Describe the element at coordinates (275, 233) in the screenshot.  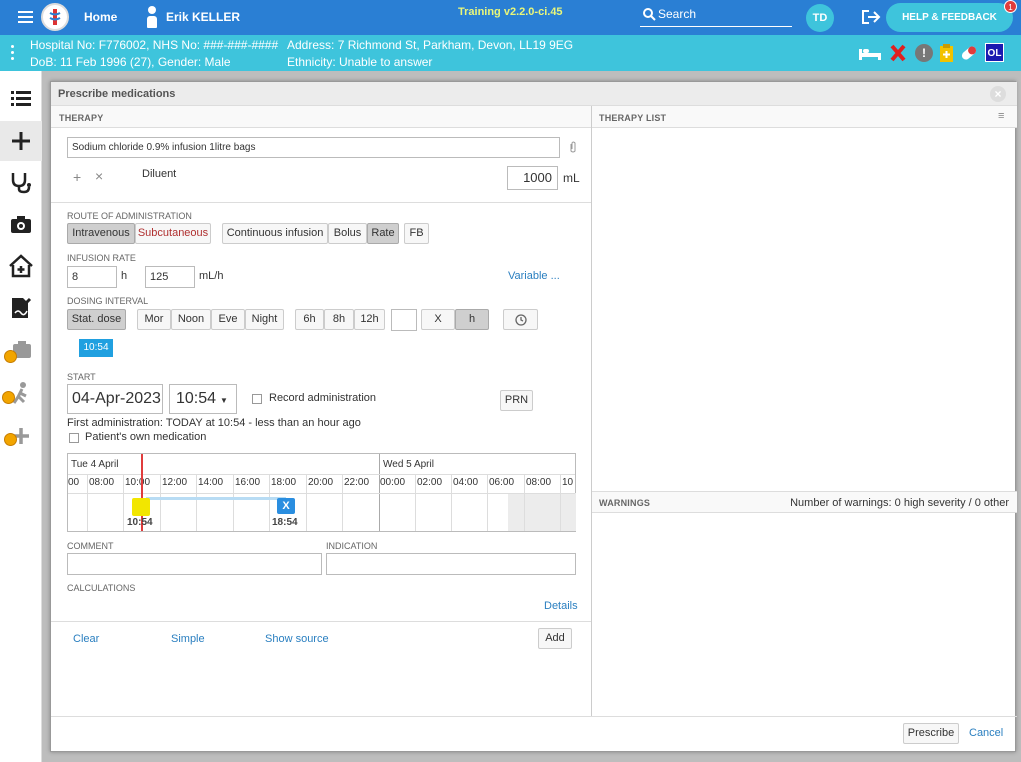
I see `mode-continuous-infusion: Continuous infusion` at that location.